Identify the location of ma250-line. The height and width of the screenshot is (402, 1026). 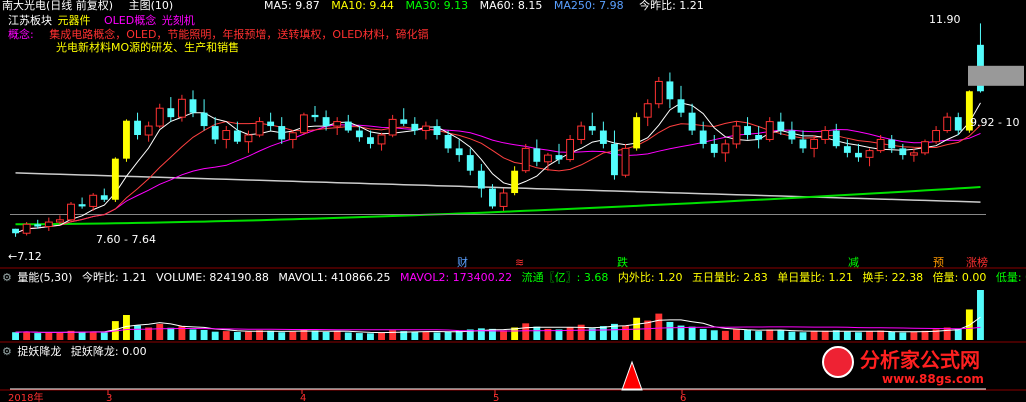
(498, 187).